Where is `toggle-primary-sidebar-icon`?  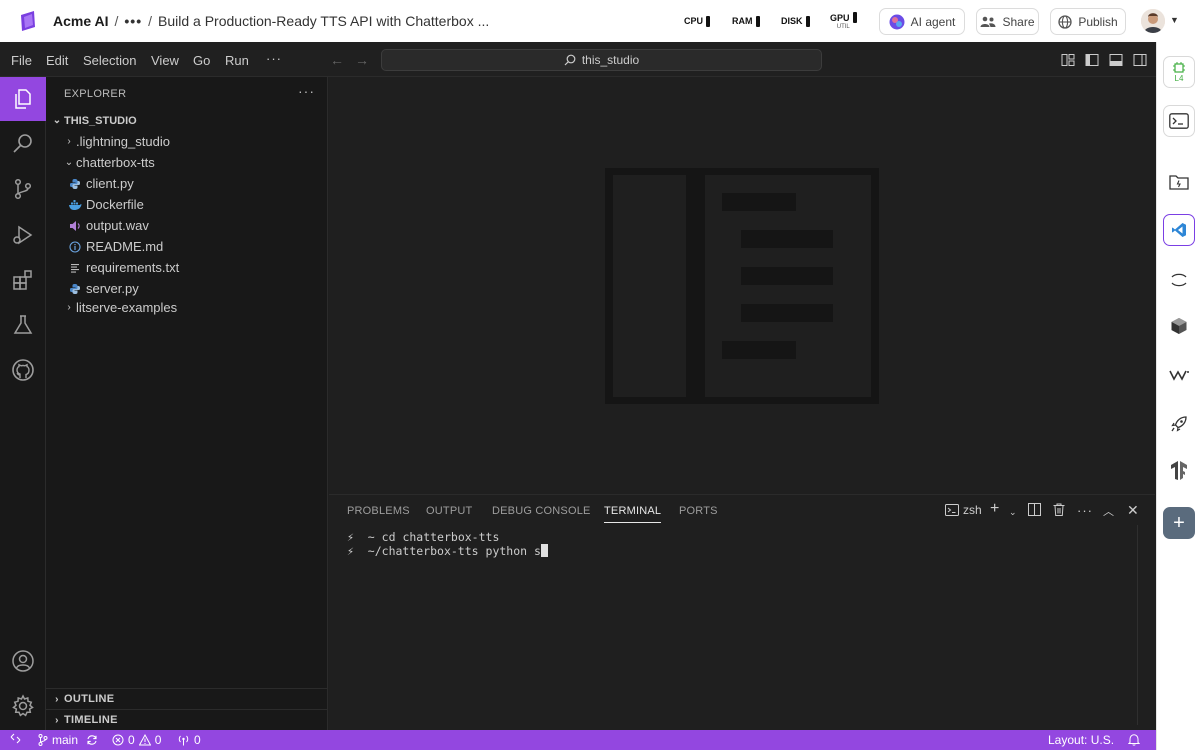
toggle-primary-sidebar-icon is located at coordinates (1092, 60).